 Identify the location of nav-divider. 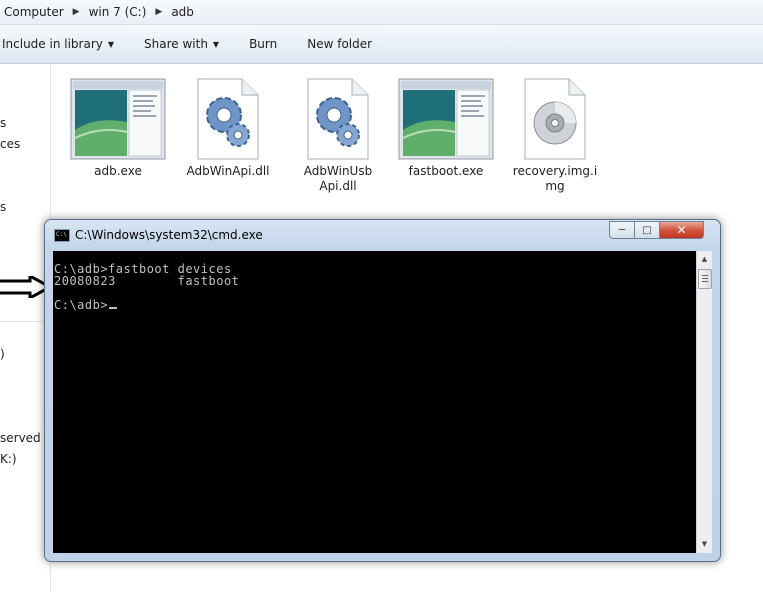
(25, 321).